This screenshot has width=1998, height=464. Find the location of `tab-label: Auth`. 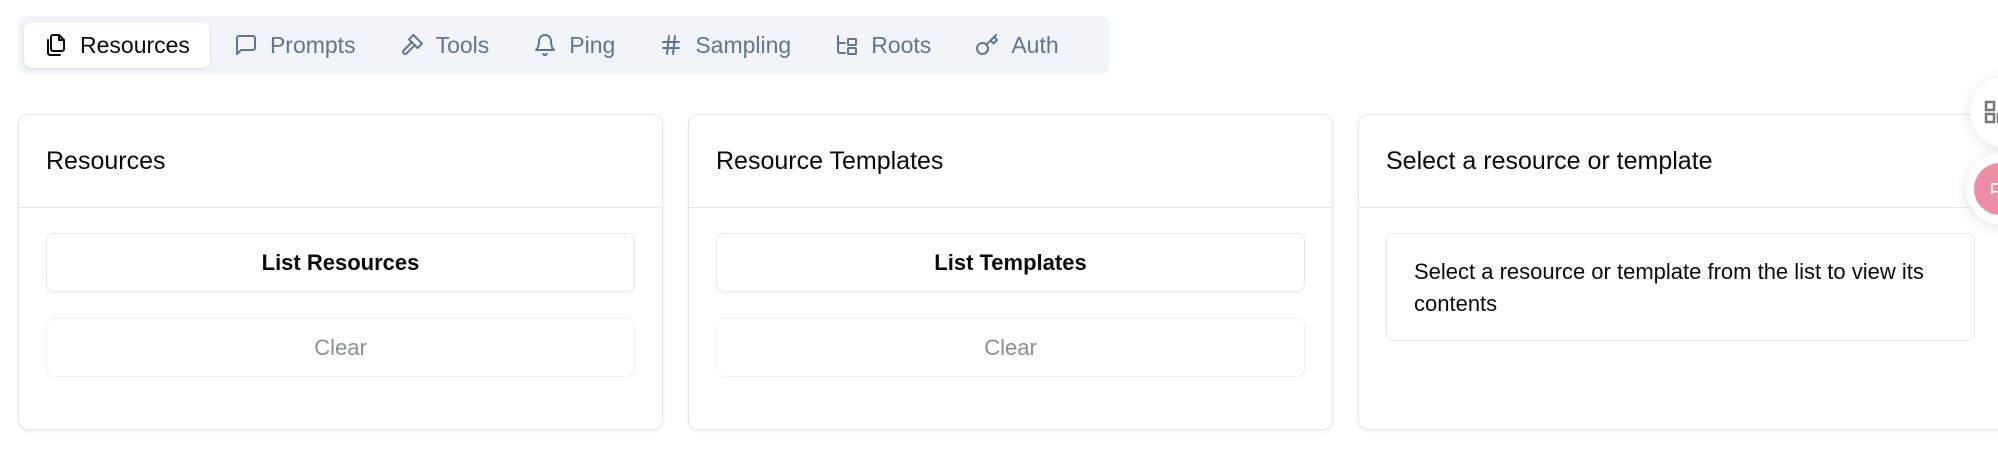

tab-label: Auth is located at coordinates (1035, 44).